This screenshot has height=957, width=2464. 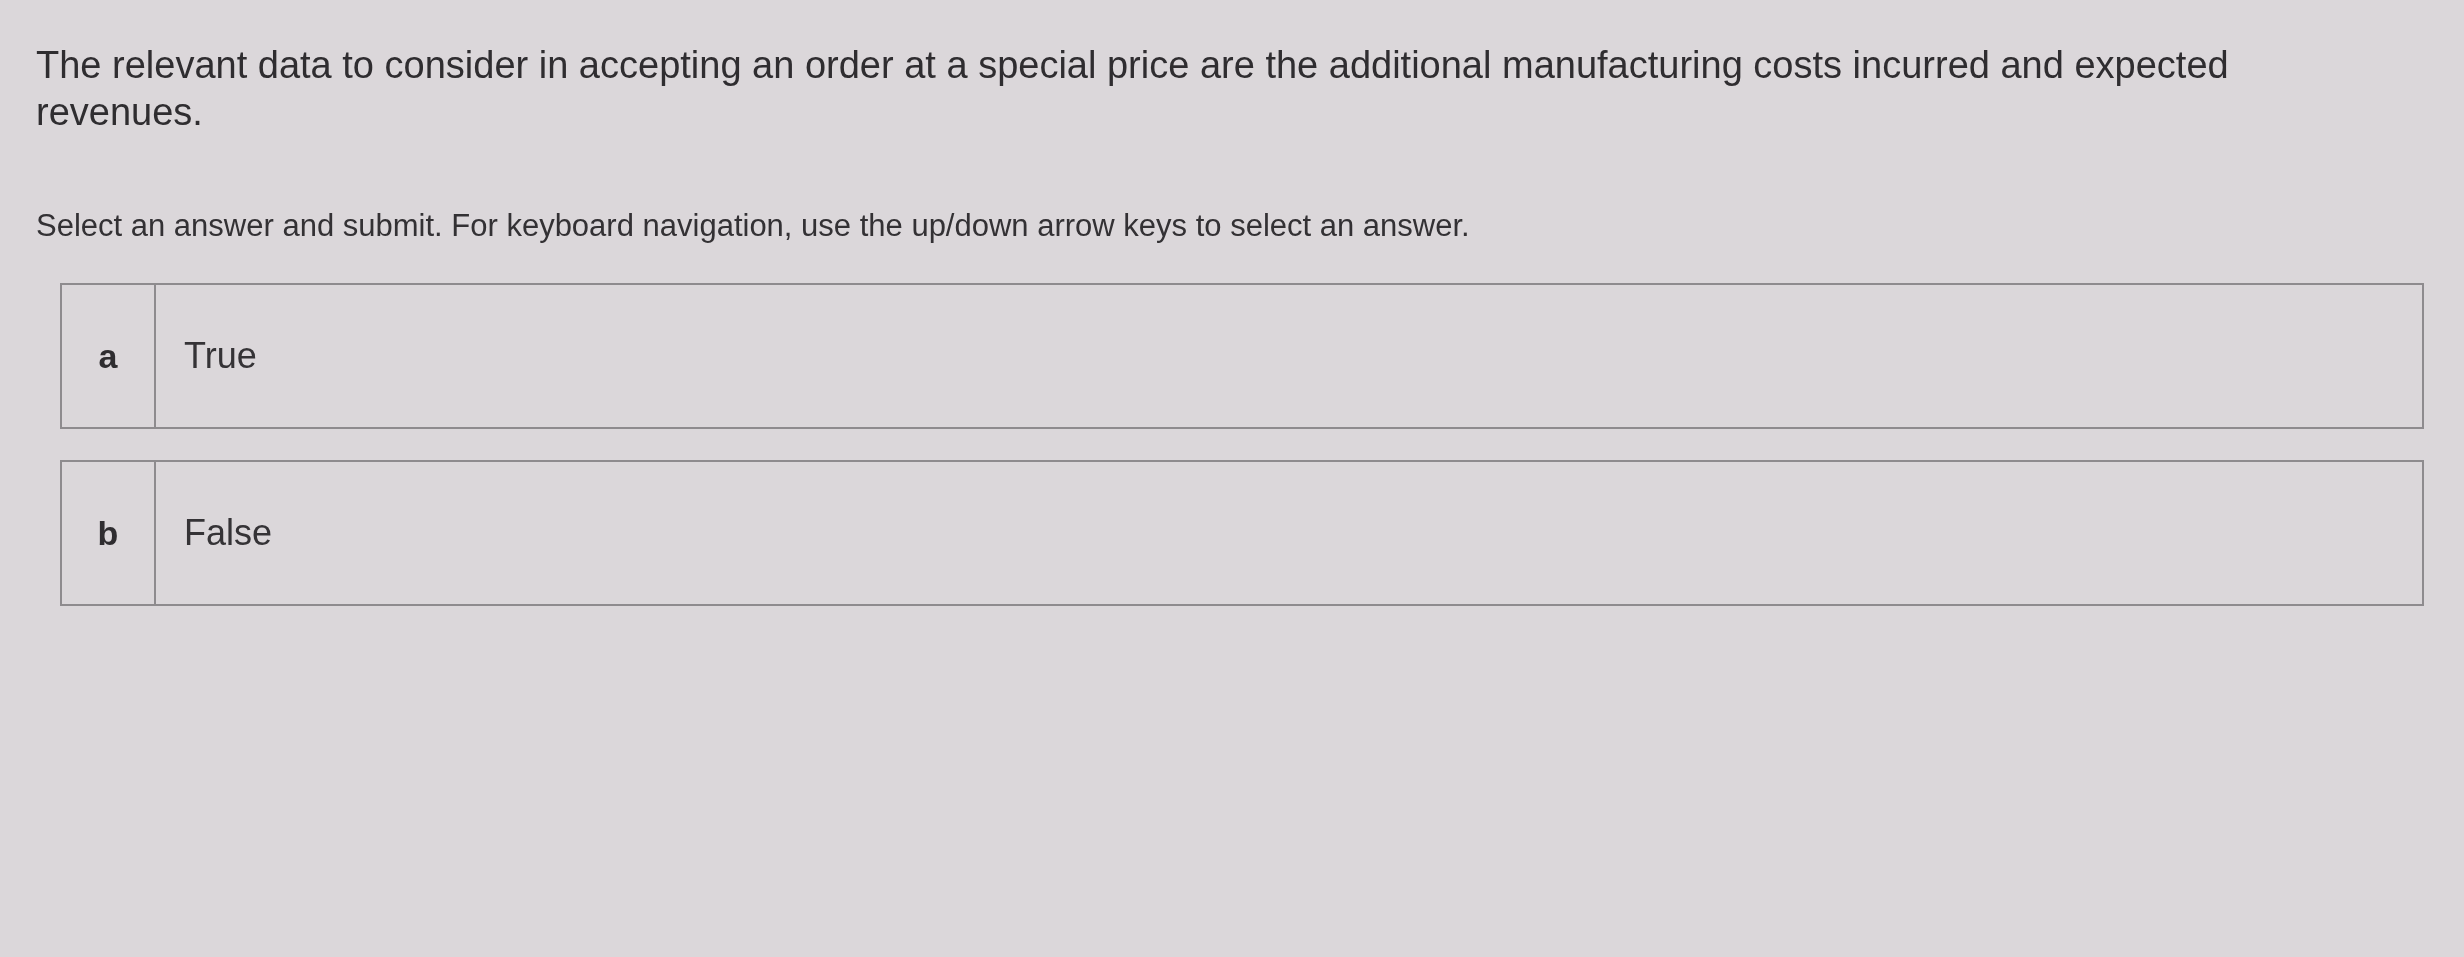 What do you see at coordinates (109, 356) in the screenshot?
I see `option-letter: a` at bounding box center [109, 356].